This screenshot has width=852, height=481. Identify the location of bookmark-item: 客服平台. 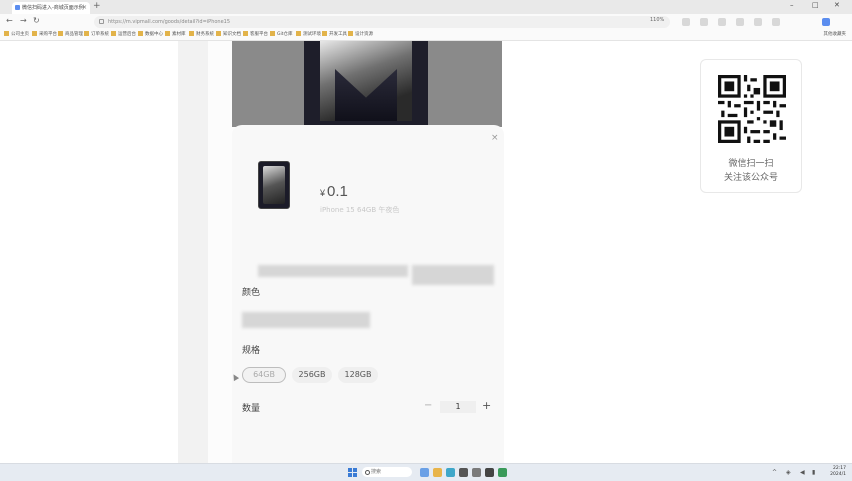
(255, 35).